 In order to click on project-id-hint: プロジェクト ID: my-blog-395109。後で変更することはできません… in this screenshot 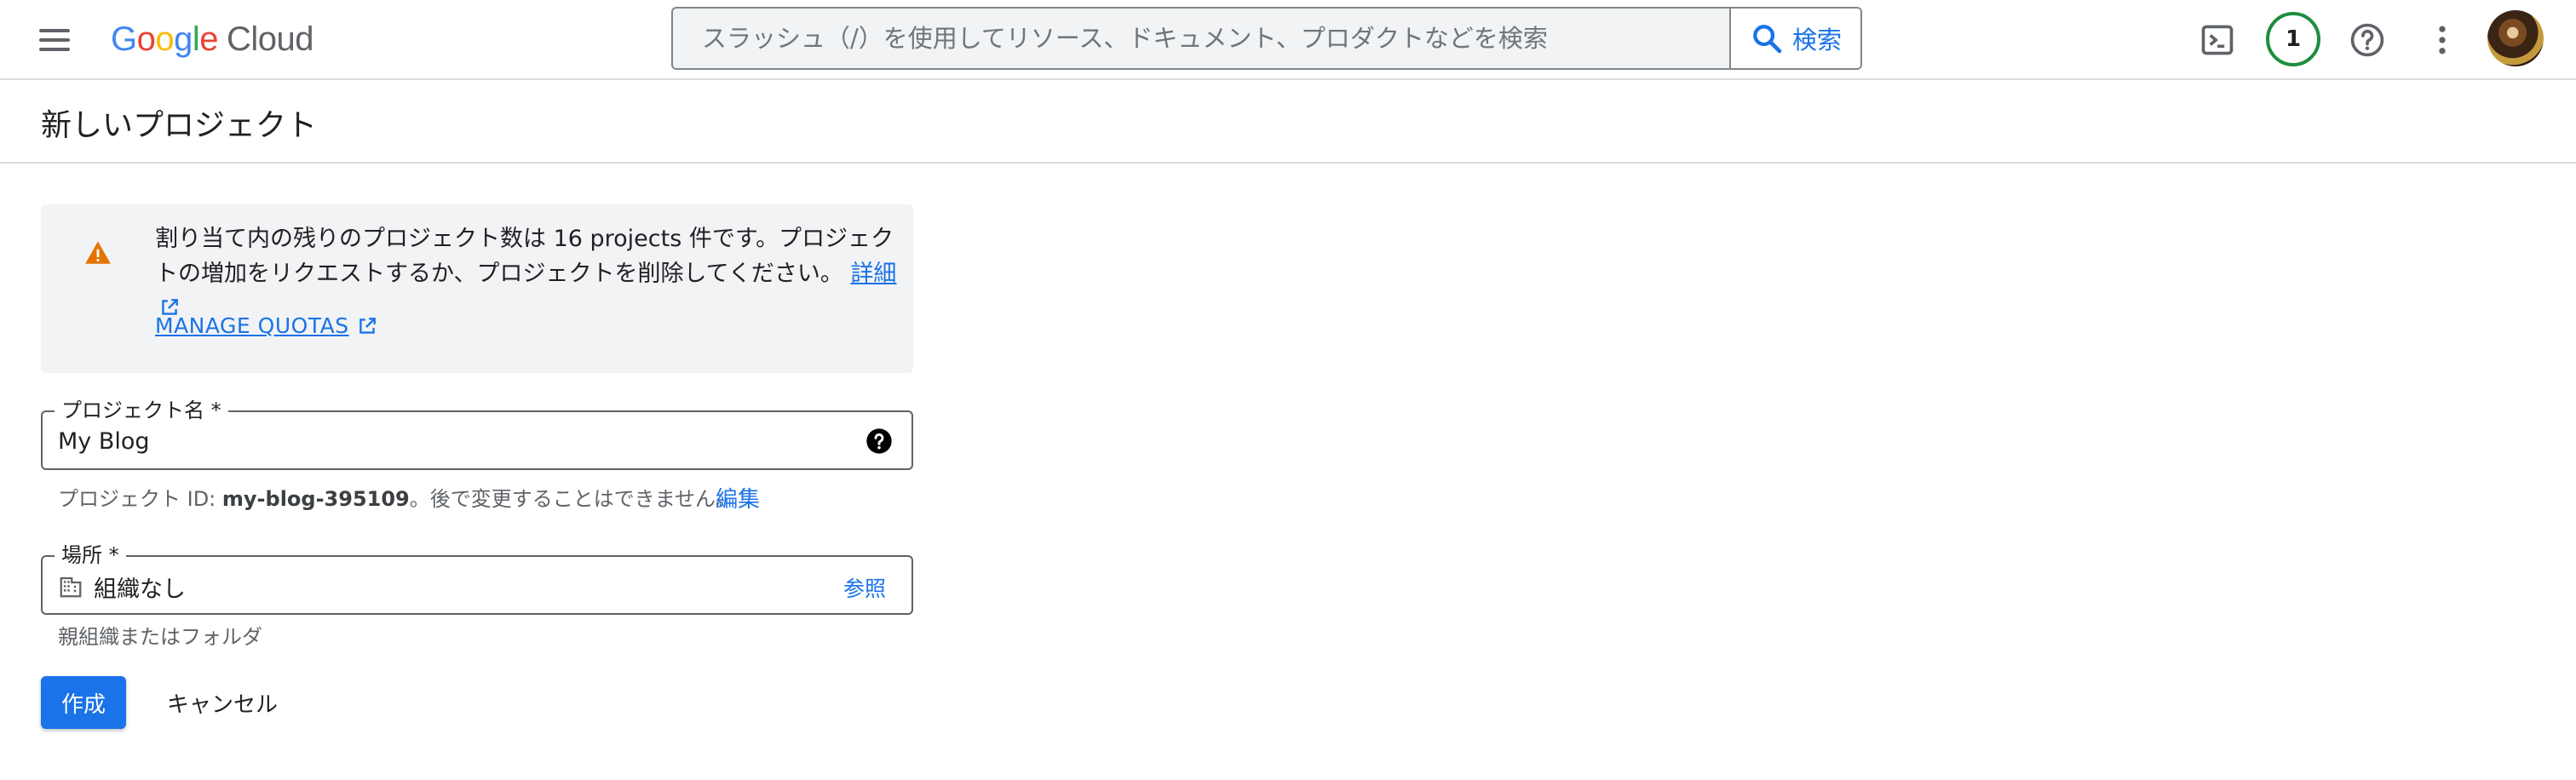, I will do `click(397, 497)`.